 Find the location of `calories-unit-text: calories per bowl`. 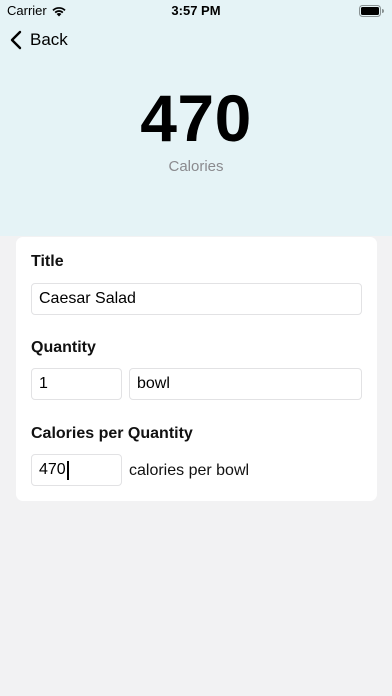

calories-unit-text: calories per bowl is located at coordinates (189, 470).